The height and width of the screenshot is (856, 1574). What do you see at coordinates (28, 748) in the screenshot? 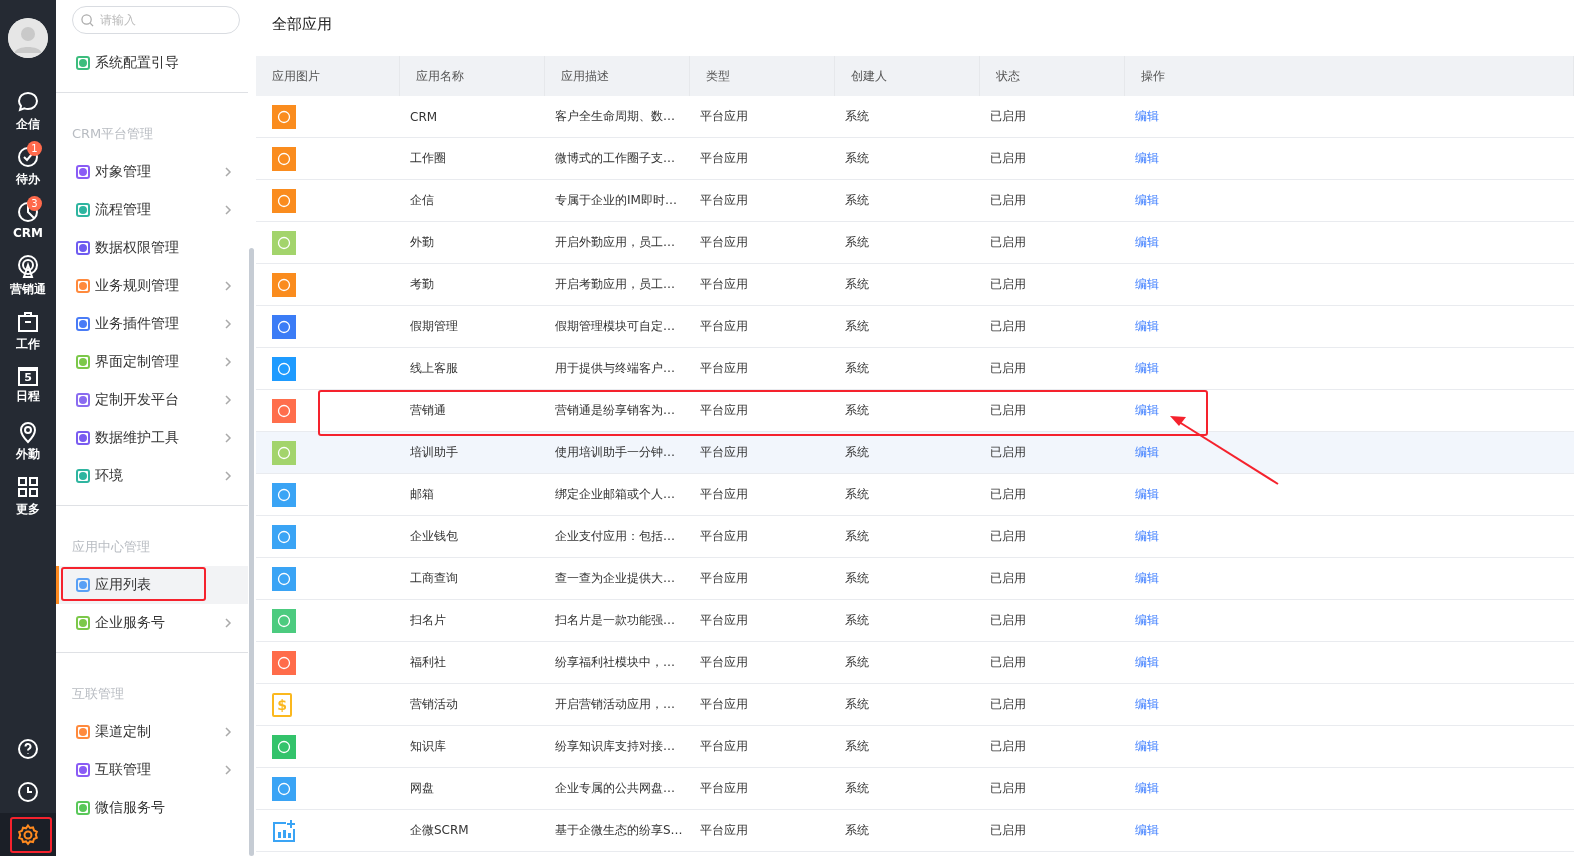
I see `help-icon` at bounding box center [28, 748].